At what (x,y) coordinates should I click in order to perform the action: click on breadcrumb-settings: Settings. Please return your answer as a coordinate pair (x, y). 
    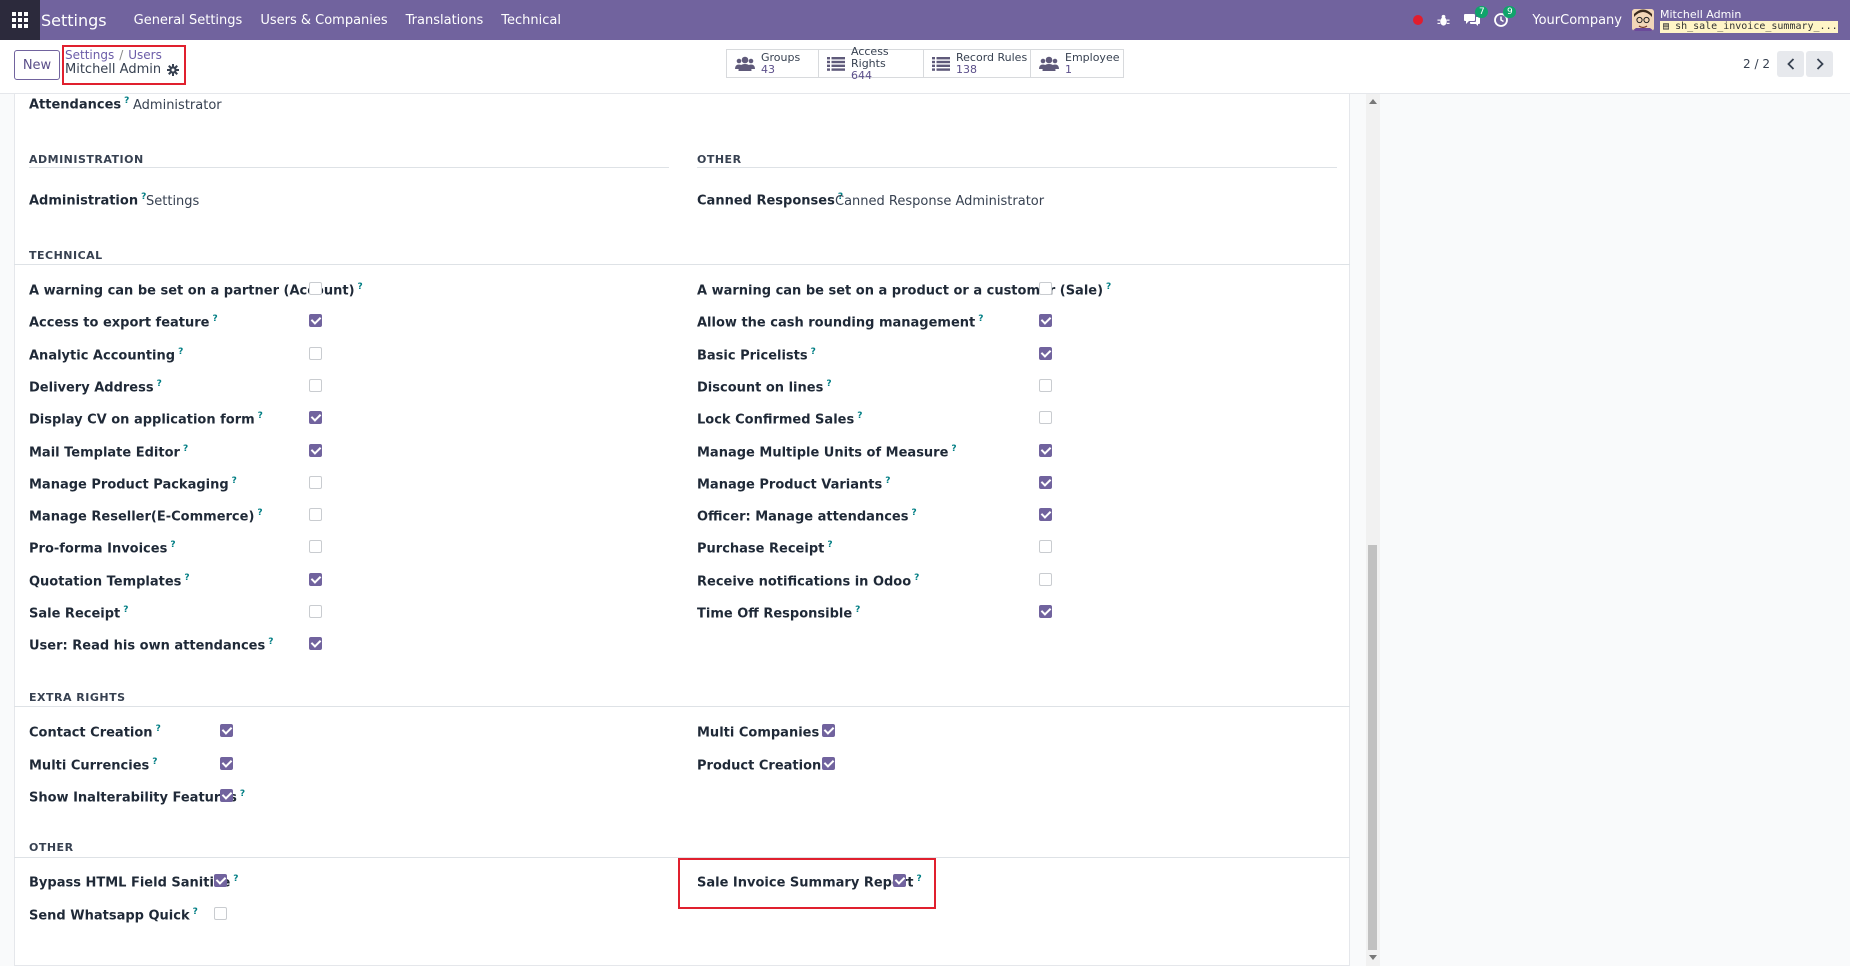
    Looking at the image, I should click on (89, 55).